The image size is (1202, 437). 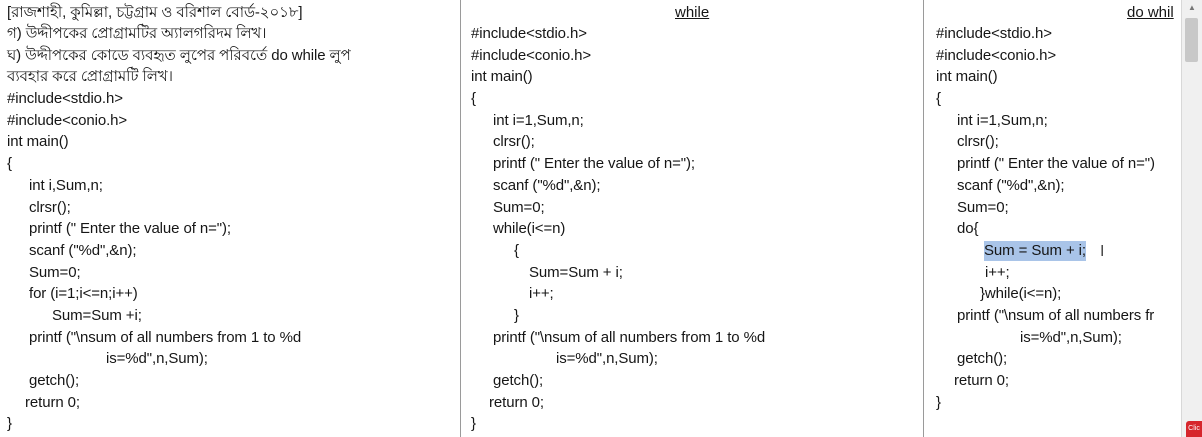 What do you see at coordinates (1035, 251) in the screenshot?
I see `selected-code-line: Sum = Sum + i;` at bounding box center [1035, 251].